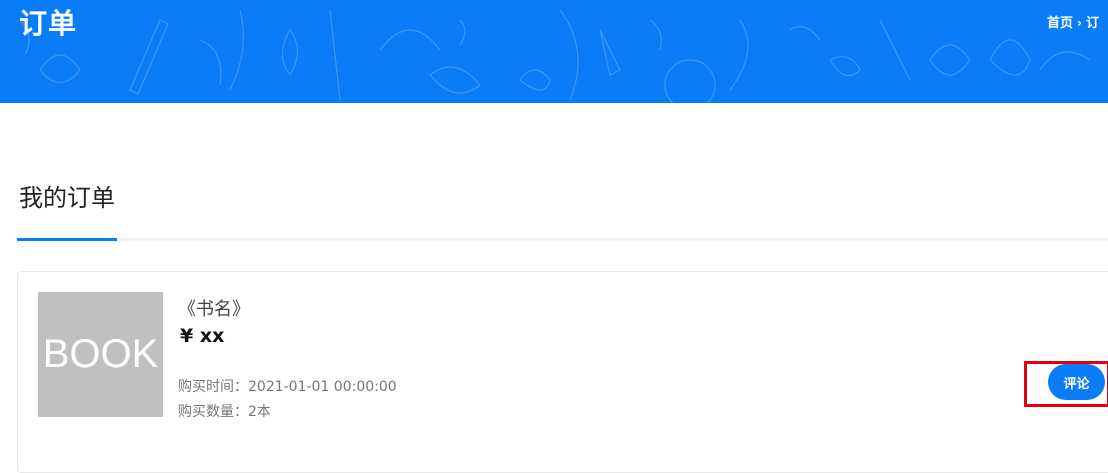  What do you see at coordinates (1092, 23) in the screenshot?
I see `breadcrumb-current: 订` at bounding box center [1092, 23].